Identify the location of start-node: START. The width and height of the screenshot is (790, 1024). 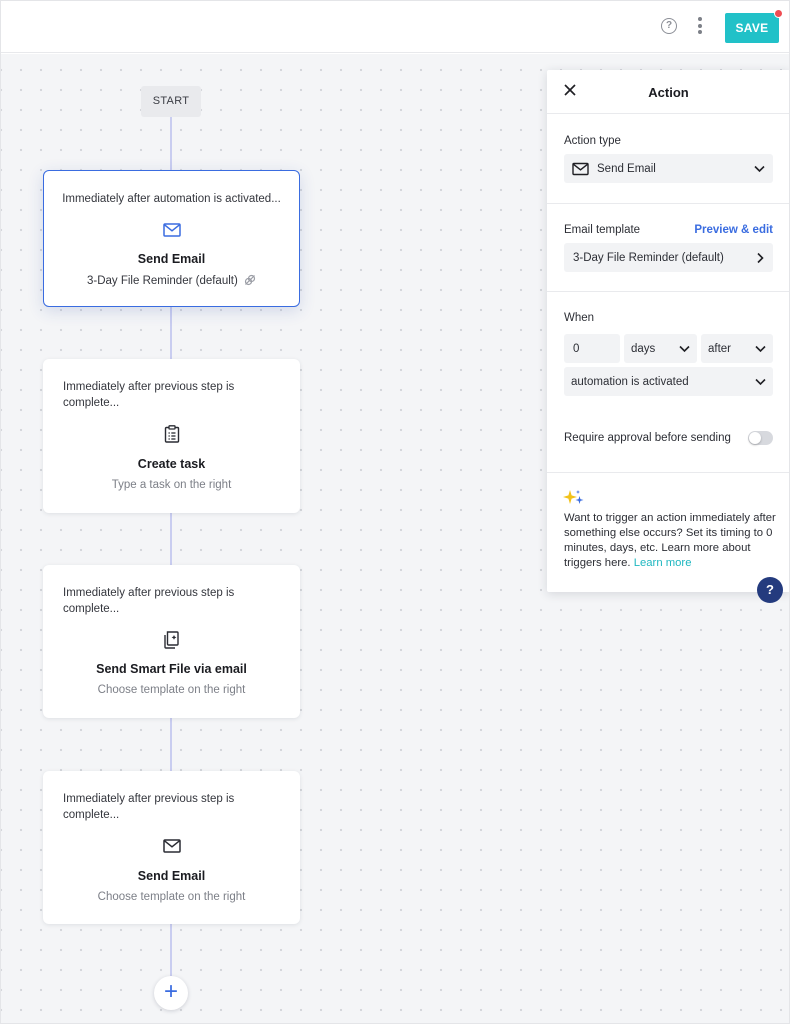
(171, 101).